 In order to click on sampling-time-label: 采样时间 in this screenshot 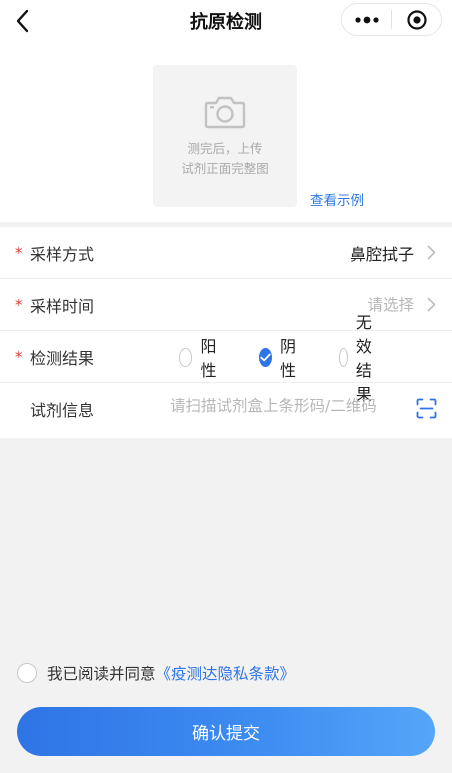, I will do `click(62, 306)`.